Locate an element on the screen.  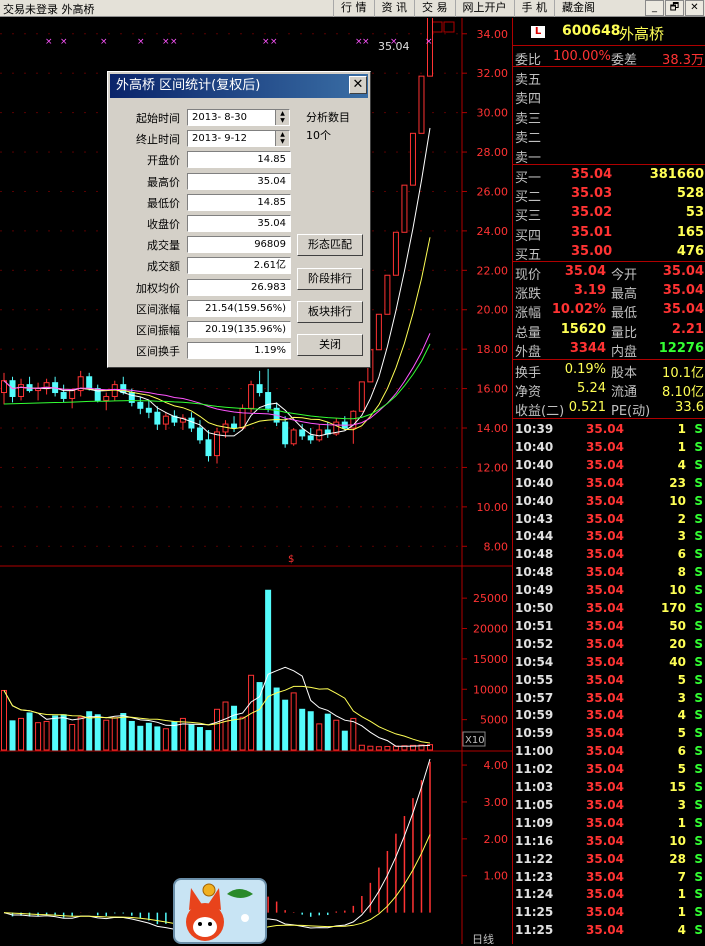
menu-item-0: 行 情 is located at coordinates (353, 8).